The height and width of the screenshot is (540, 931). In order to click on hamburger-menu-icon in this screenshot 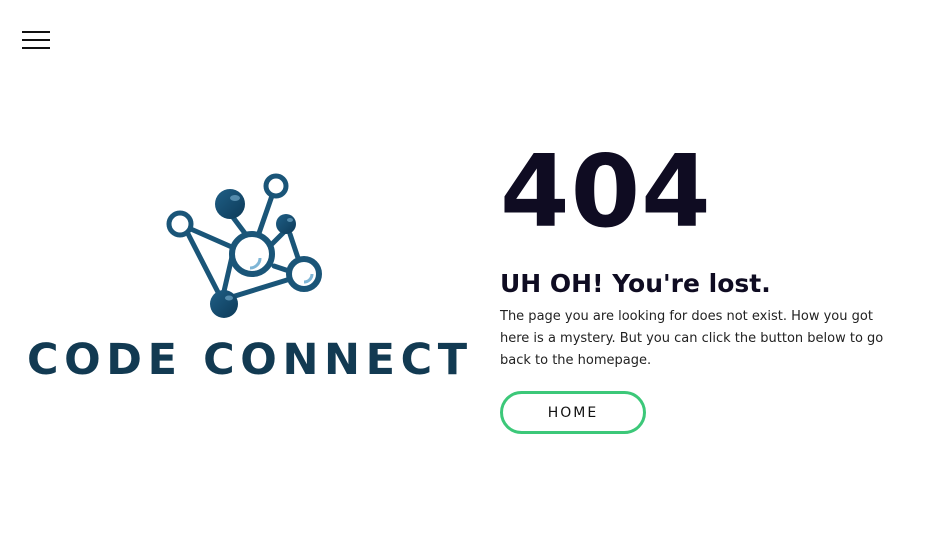, I will do `click(36, 41)`.